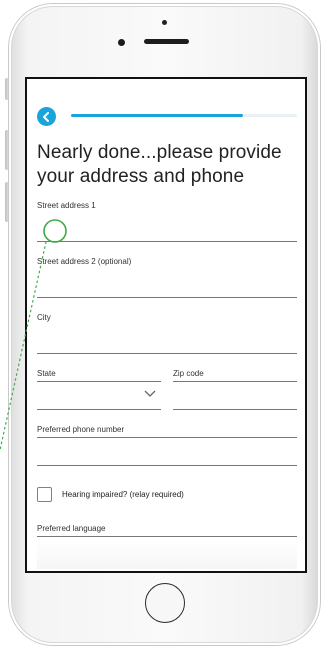 The image size is (322, 648). Describe the element at coordinates (165, 603) in the screenshot. I see `home-button` at that location.